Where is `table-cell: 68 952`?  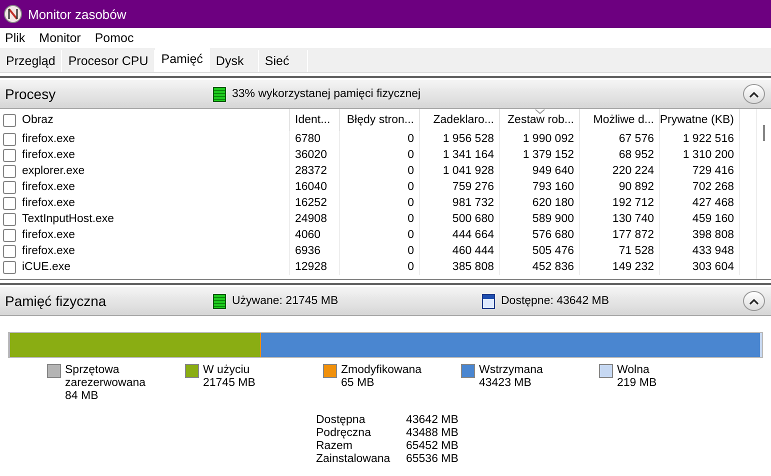
table-cell: 68 952 is located at coordinates (636, 155).